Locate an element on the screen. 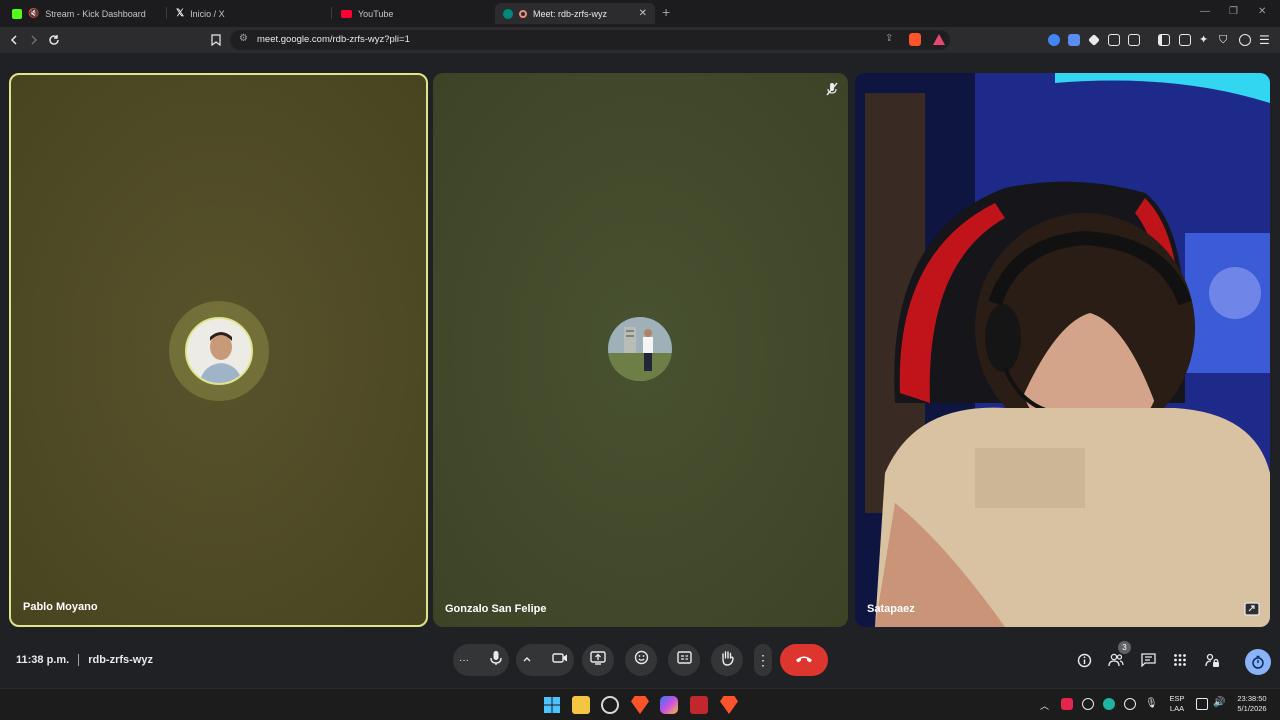 The image size is (1280, 720). muted-mic-icon is located at coordinates (832, 89).